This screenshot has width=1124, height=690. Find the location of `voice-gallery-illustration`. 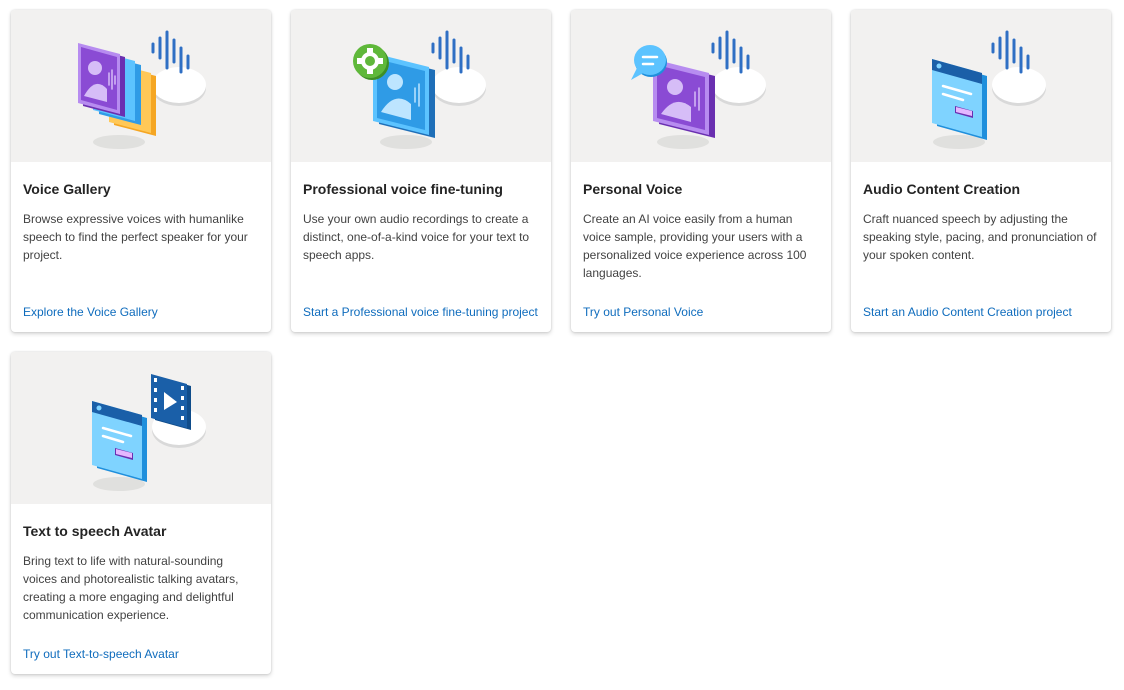

voice-gallery-illustration is located at coordinates (142, 89).